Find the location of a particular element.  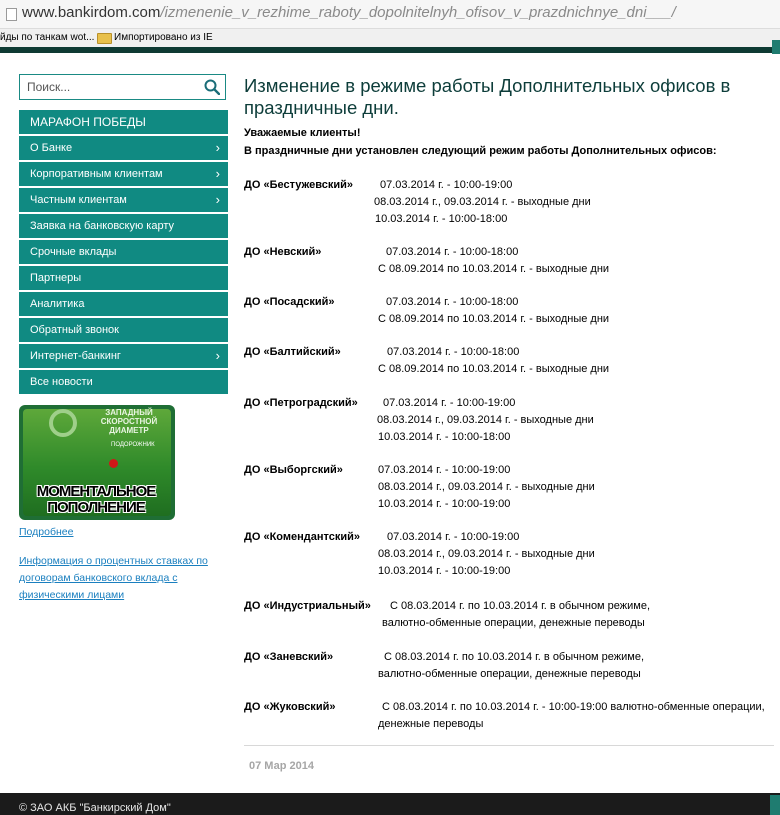

page-icon is located at coordinates (11, 14).